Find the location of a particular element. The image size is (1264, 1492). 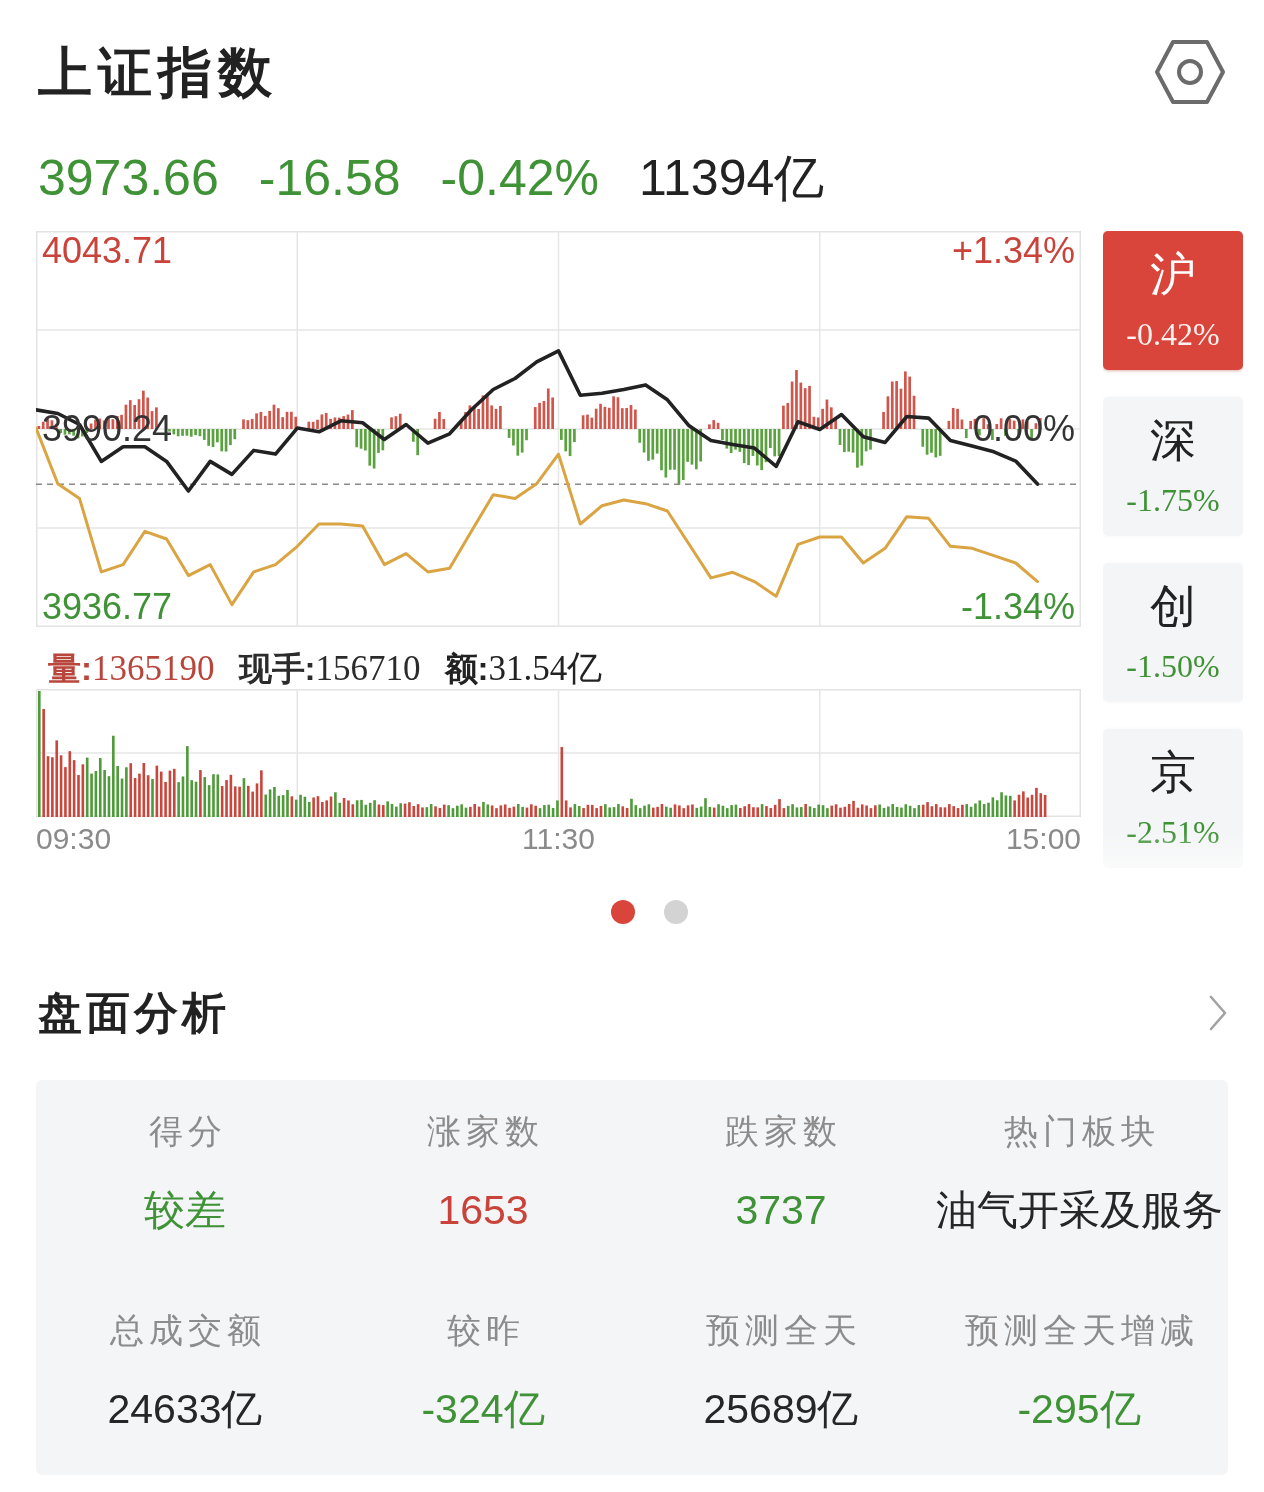

market-tab: 沪 -0.42% is located at coordinates (1173, 300).